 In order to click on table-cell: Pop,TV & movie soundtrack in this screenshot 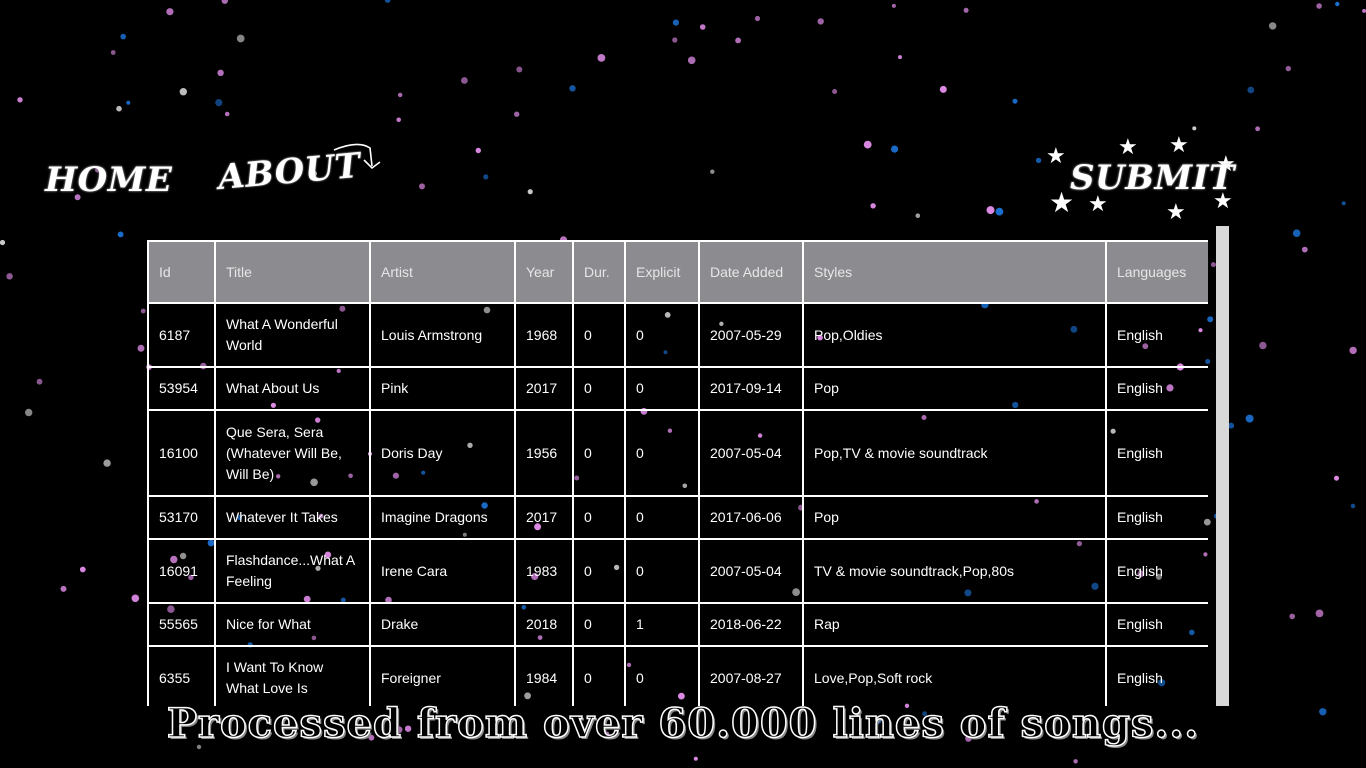, I will do `click(954, 453)`.